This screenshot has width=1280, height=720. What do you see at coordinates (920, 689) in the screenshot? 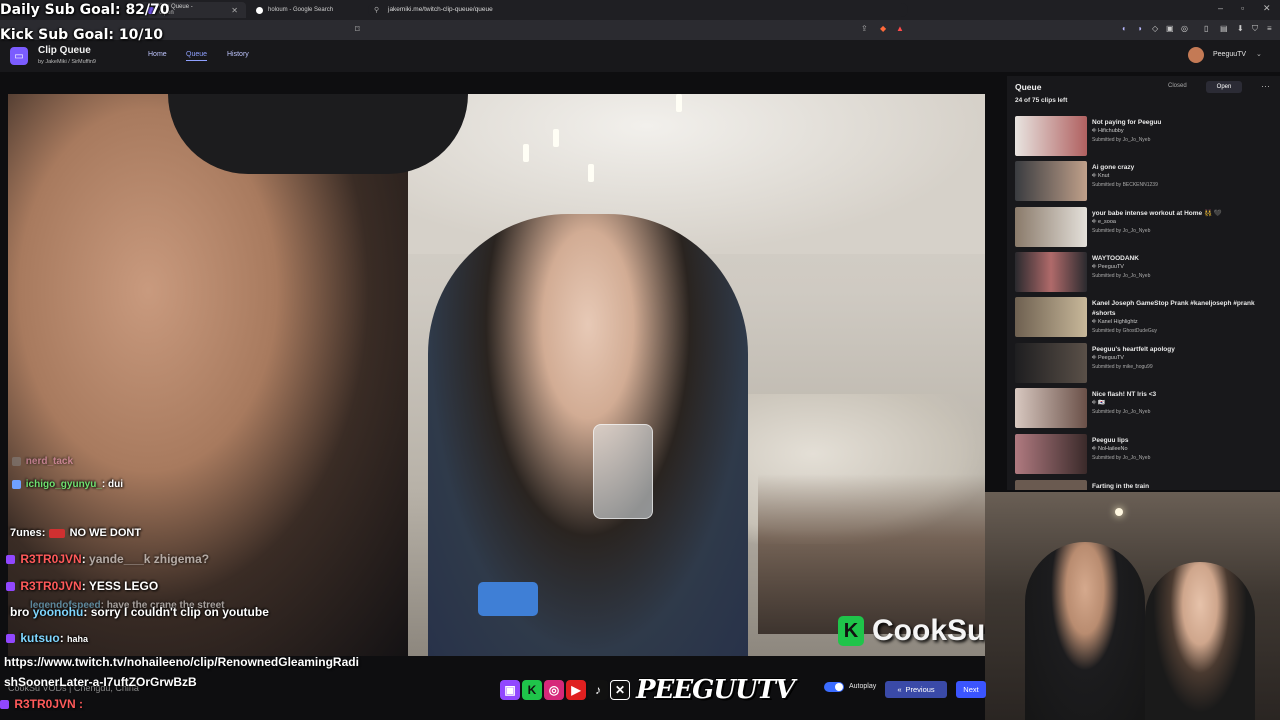
I see `previous-label: Previous` at bounding box center [920, 689].